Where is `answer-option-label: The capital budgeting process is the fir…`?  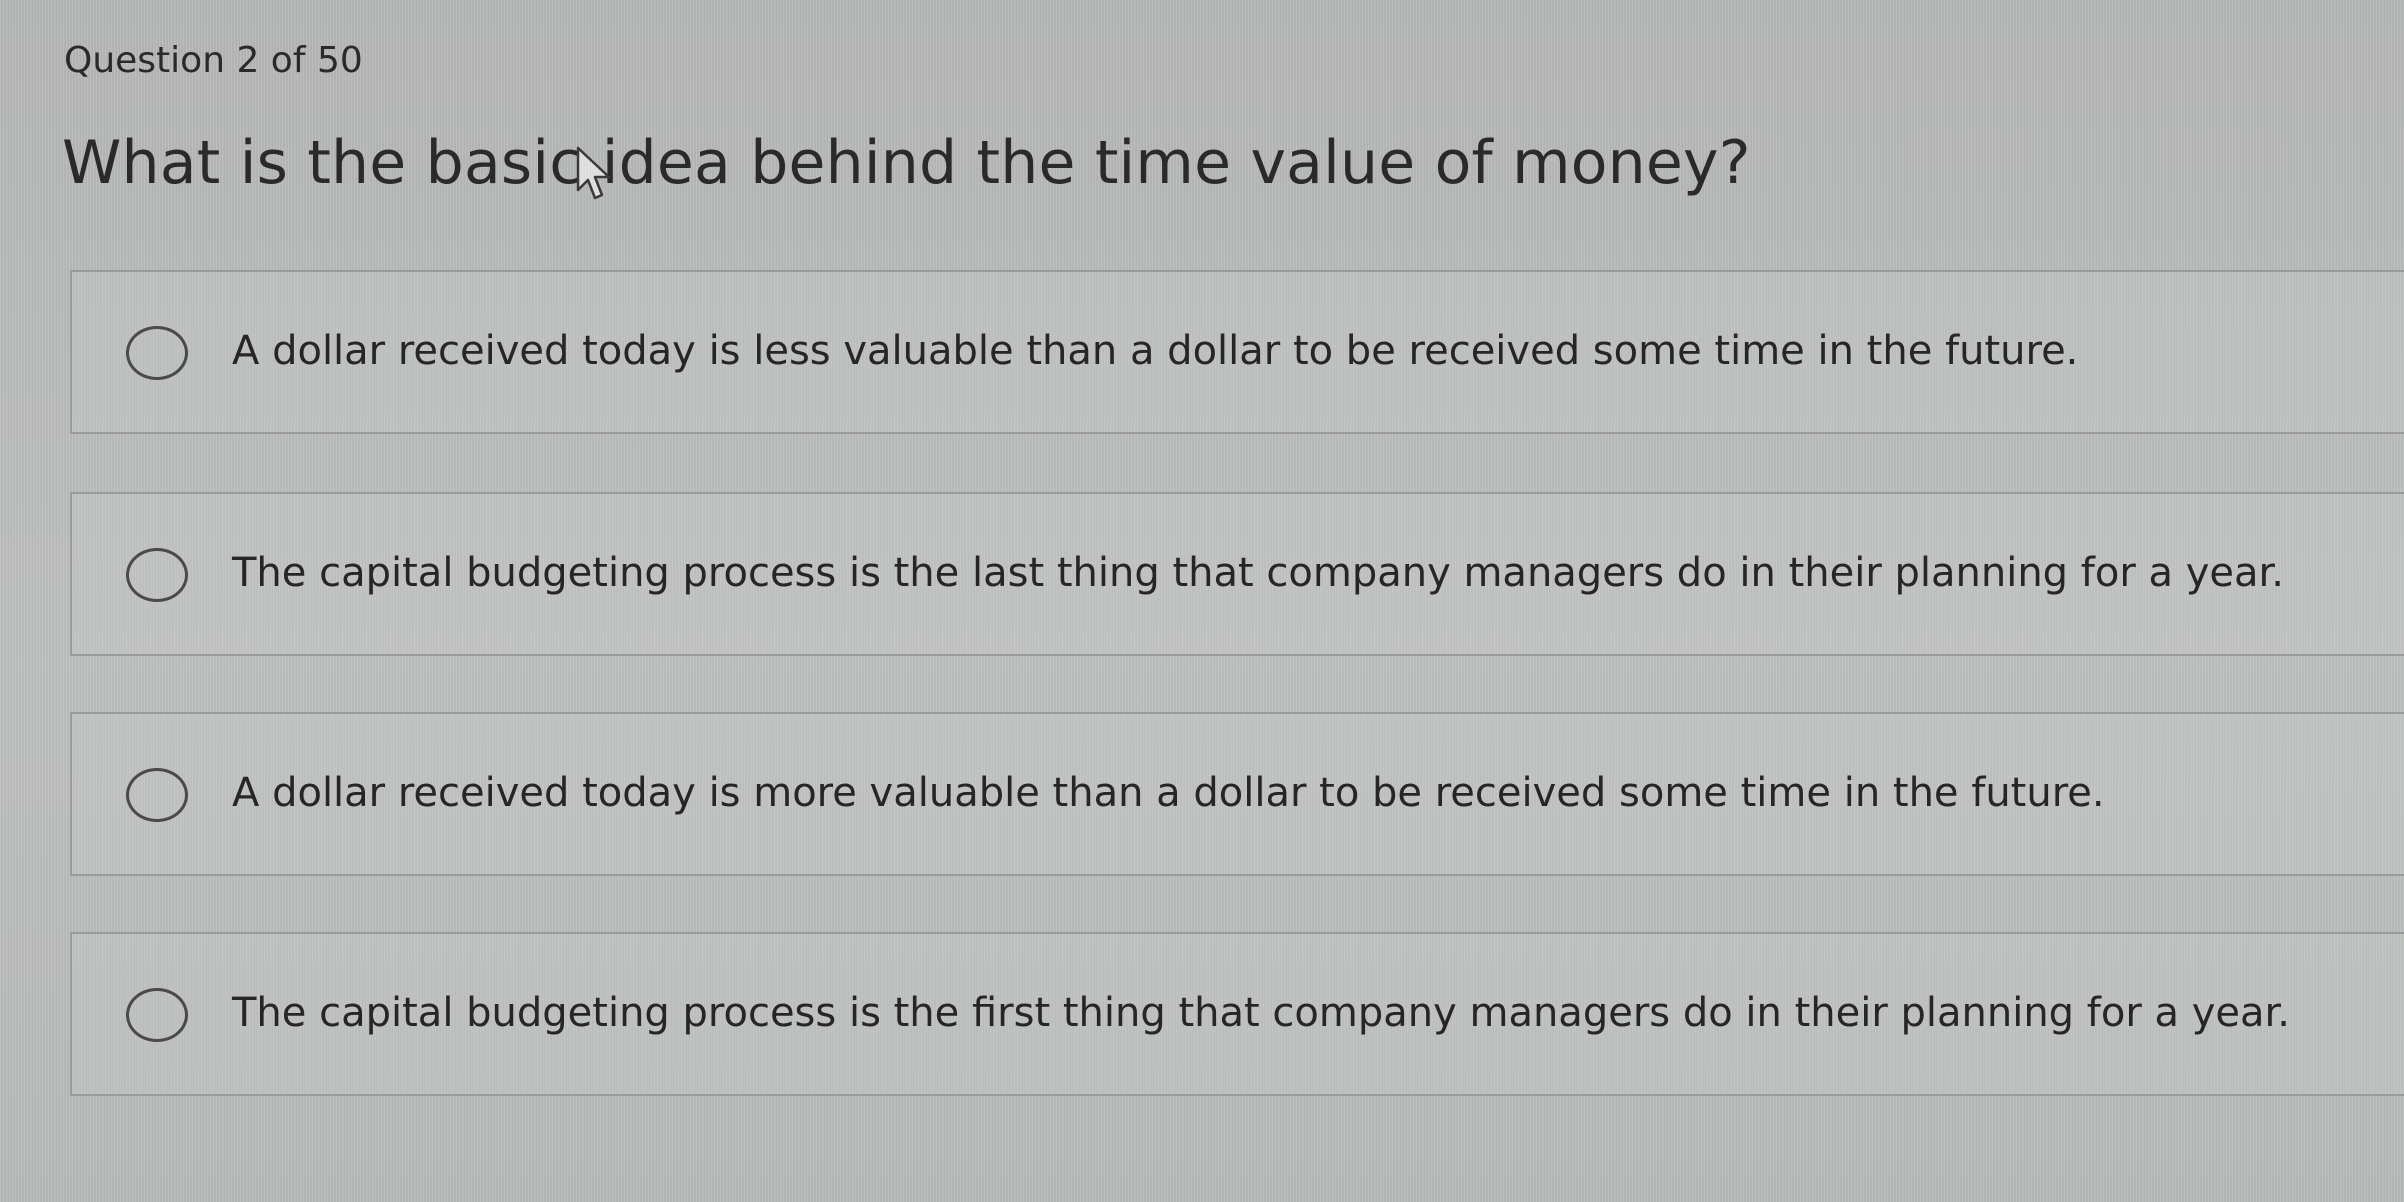 answer-option-label: The capital budgeting process is the fir… is located at coordinates (1261, 1013).